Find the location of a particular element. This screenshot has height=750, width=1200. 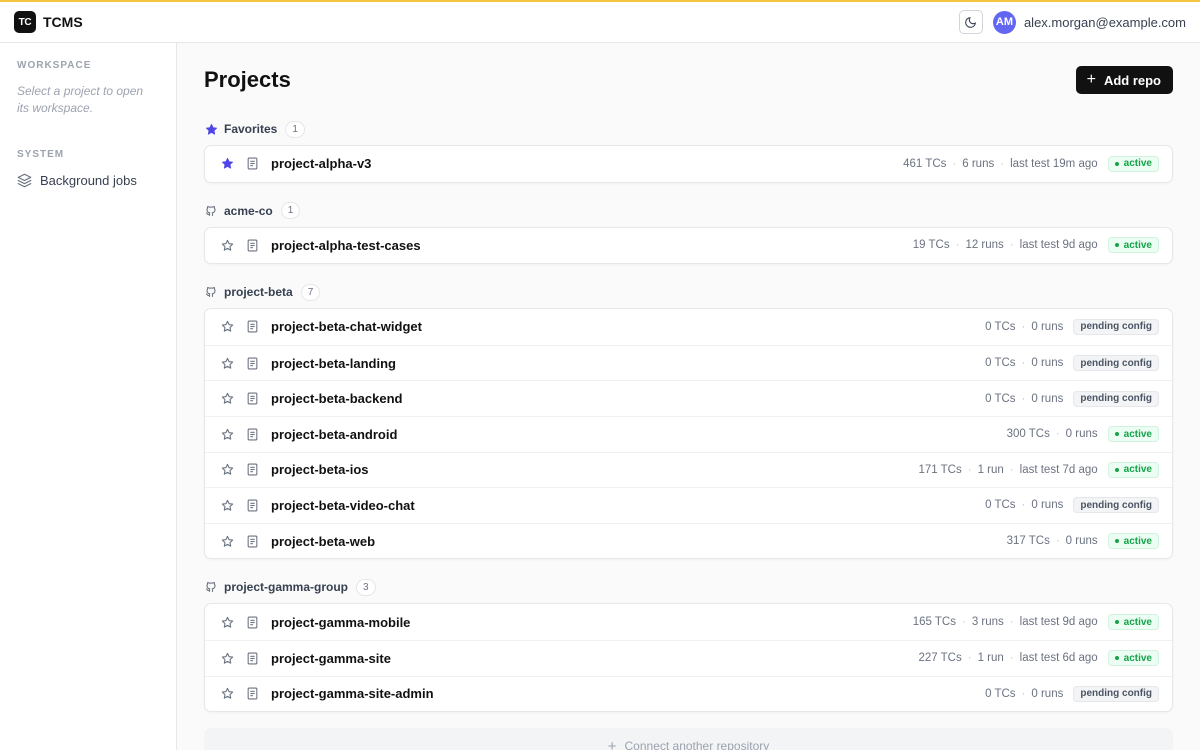

theme-toggle-button is located at coordinates (970, 22).